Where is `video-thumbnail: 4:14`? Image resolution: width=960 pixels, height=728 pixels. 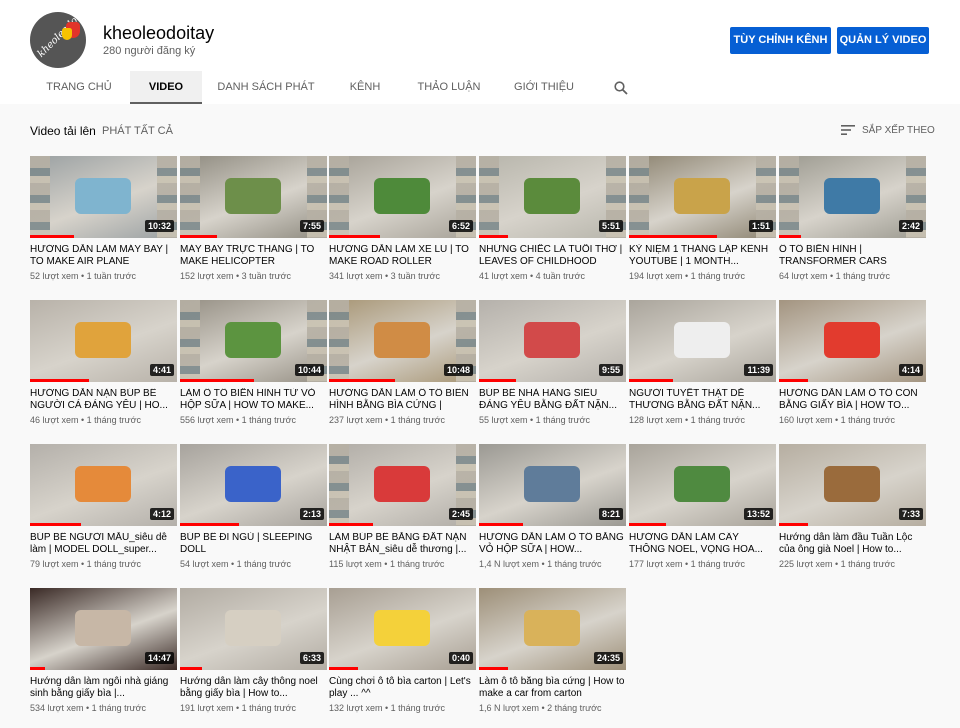 video-thumbnail: 4:14 is located at coordinates (852, 341).